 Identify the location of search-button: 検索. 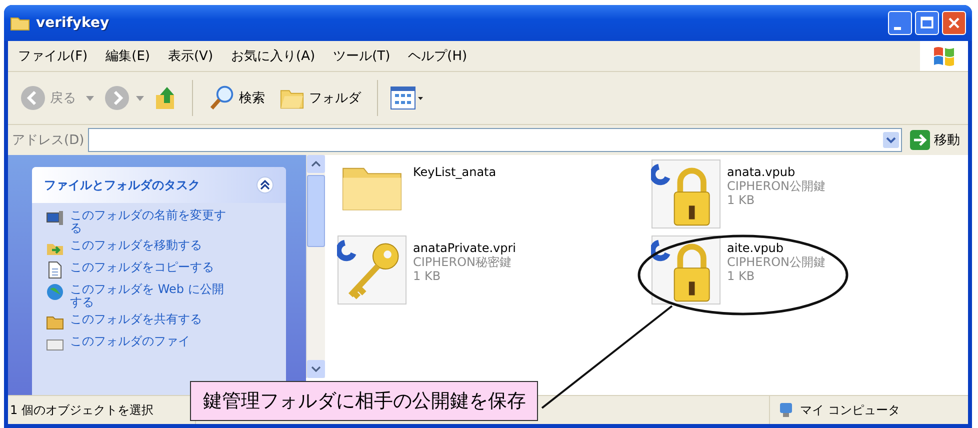
(237, 98).